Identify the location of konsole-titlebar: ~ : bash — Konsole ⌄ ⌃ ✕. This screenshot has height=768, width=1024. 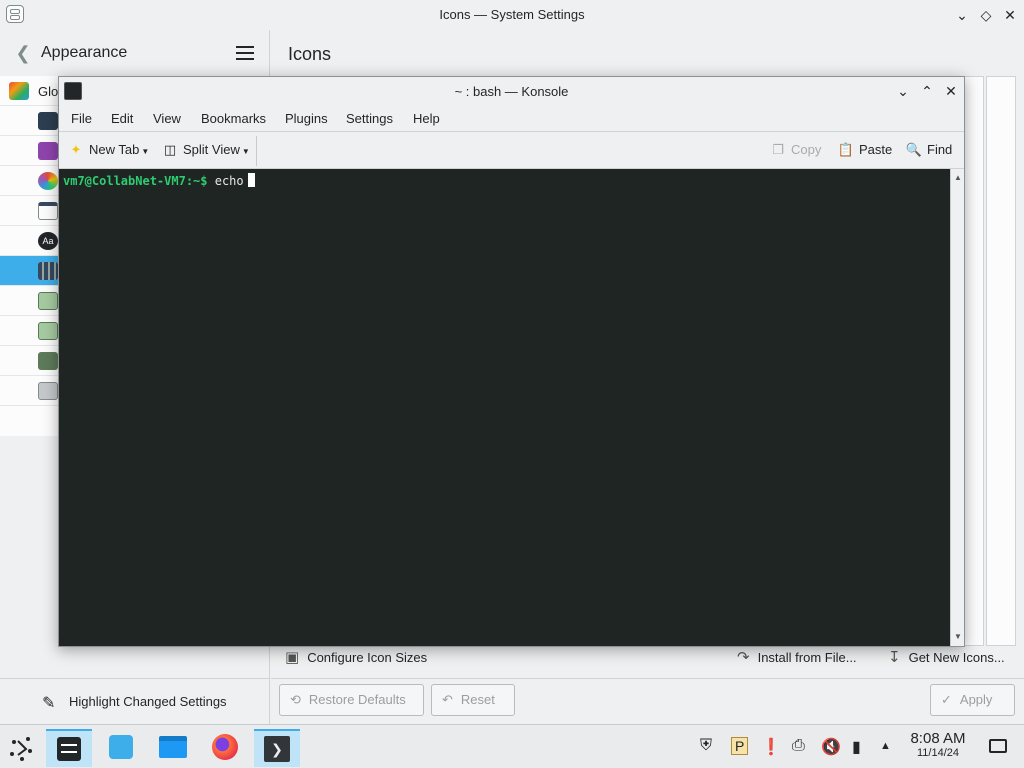
(511, 91).